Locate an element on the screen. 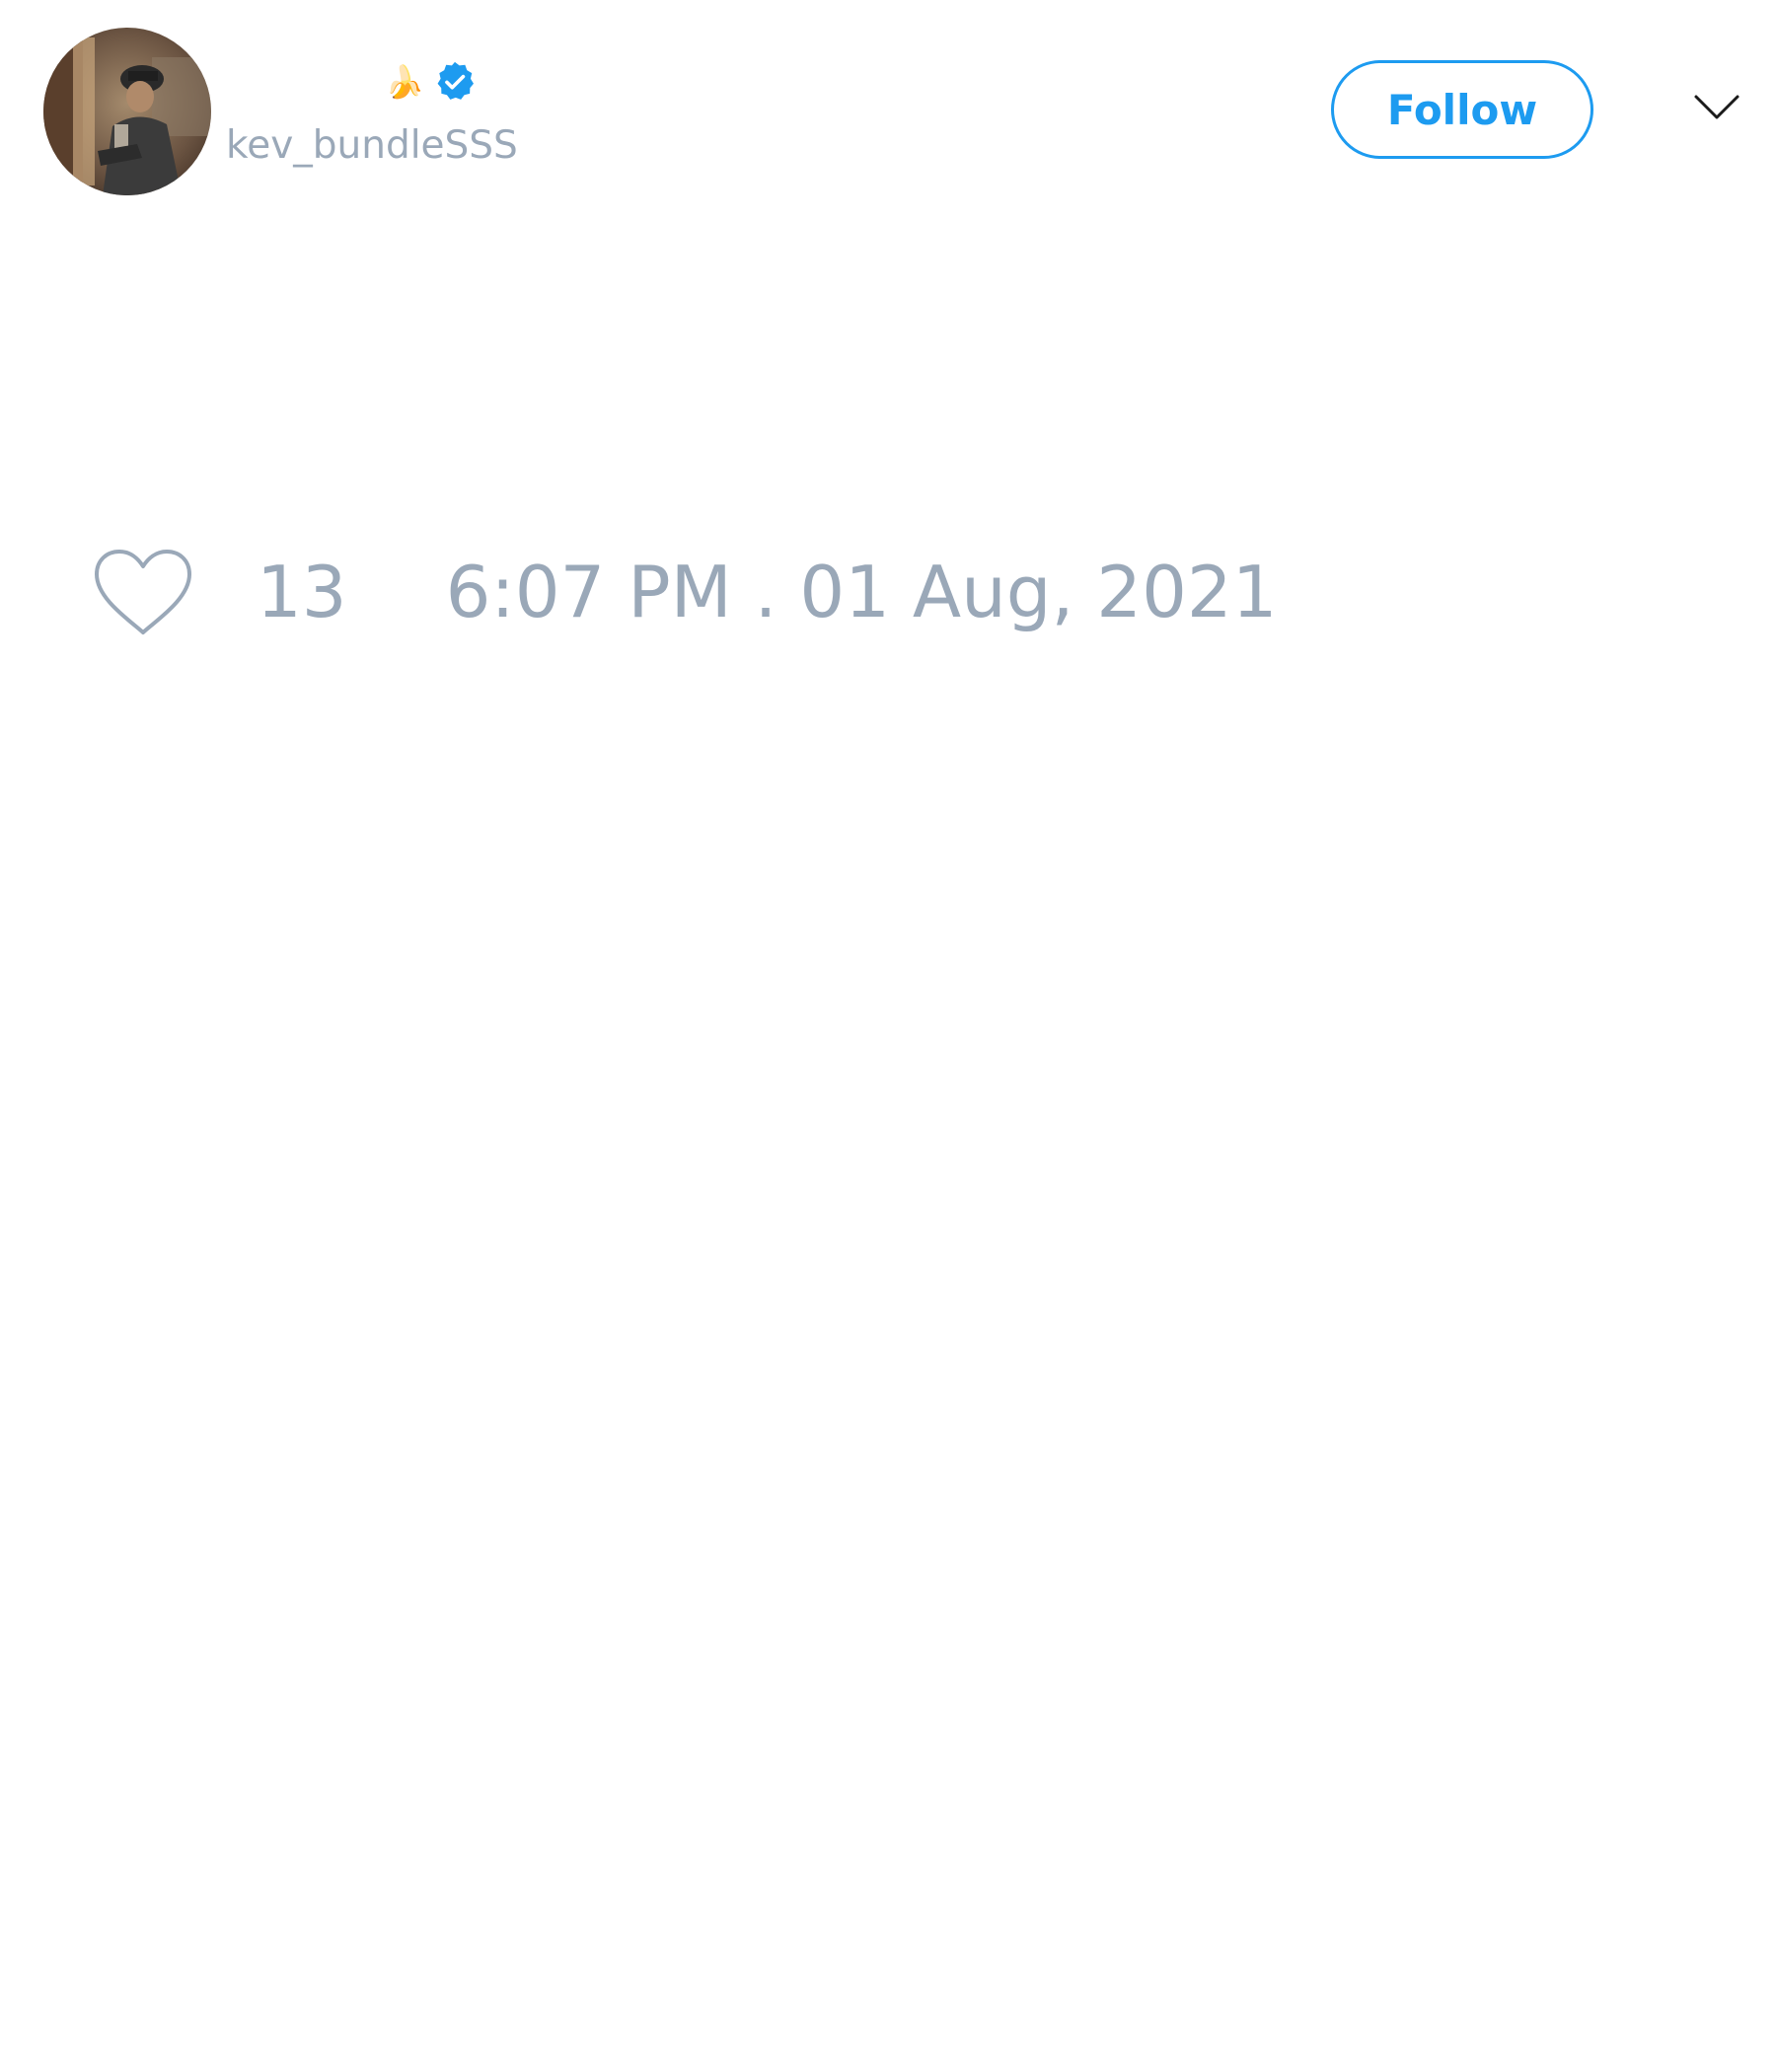 This screenshot has width=1776, height=2072. author-handle: kev_bundleSSS is located at coordinates (372, 145).